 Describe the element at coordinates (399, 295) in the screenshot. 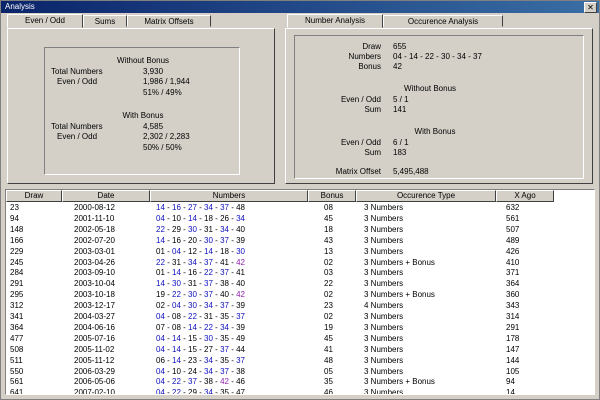

I see `cell-type: 3 Numbers + Bonus` at that location.